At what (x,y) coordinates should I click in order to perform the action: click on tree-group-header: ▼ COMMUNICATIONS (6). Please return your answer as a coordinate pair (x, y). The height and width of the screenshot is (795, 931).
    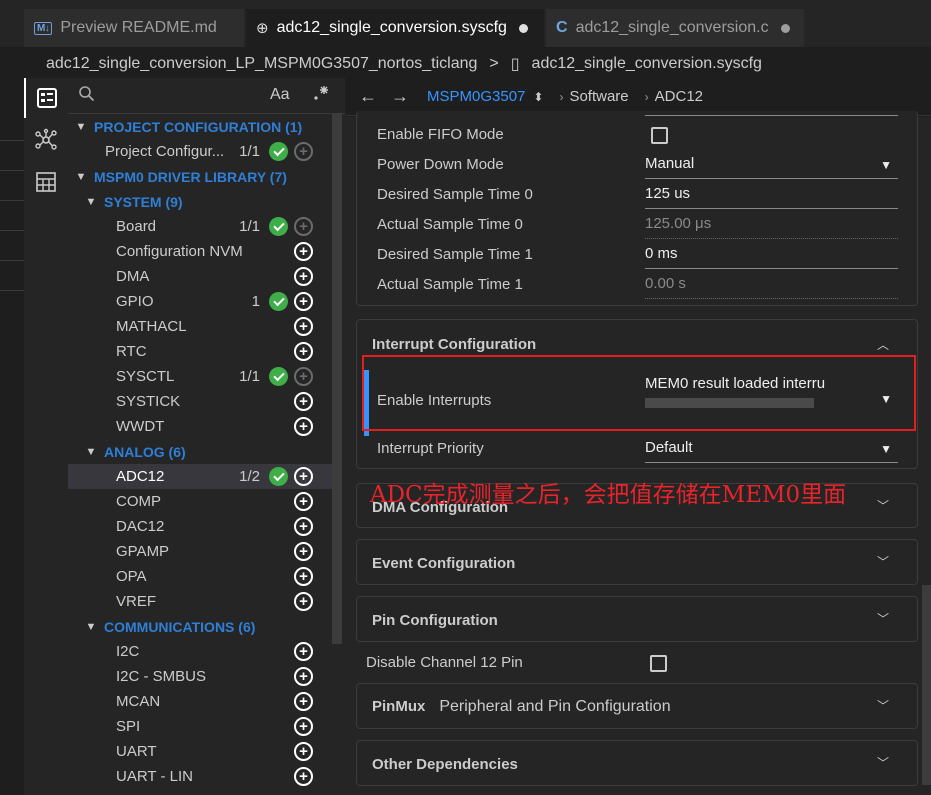
    Looking at the image, I should click on (200, 626).